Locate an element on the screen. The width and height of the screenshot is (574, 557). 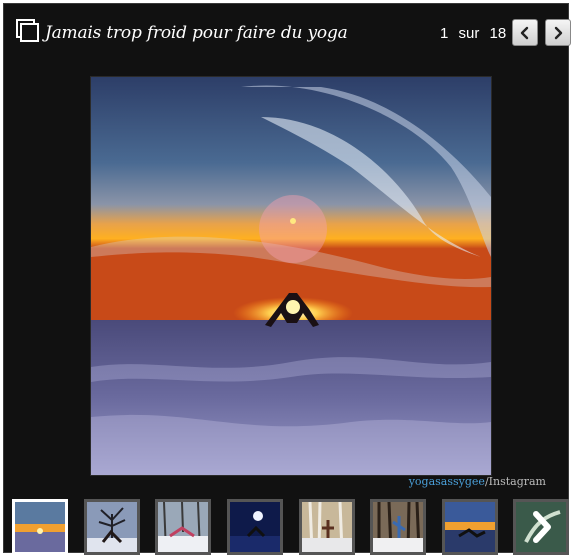
credit-user-link: yogasassygee is located at coordinates (447, 481).